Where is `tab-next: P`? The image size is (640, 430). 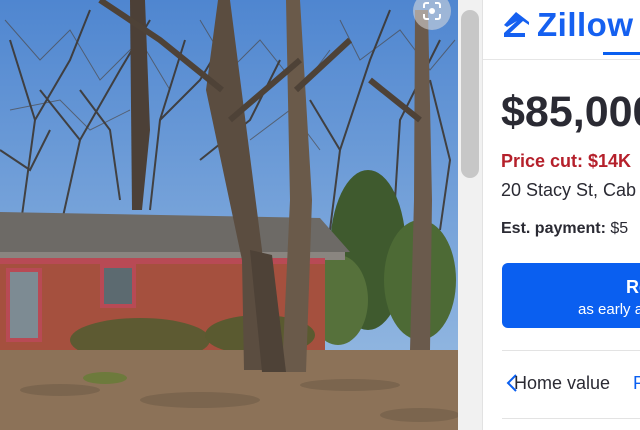
tab-next: P is located at coordinates (636, 383).